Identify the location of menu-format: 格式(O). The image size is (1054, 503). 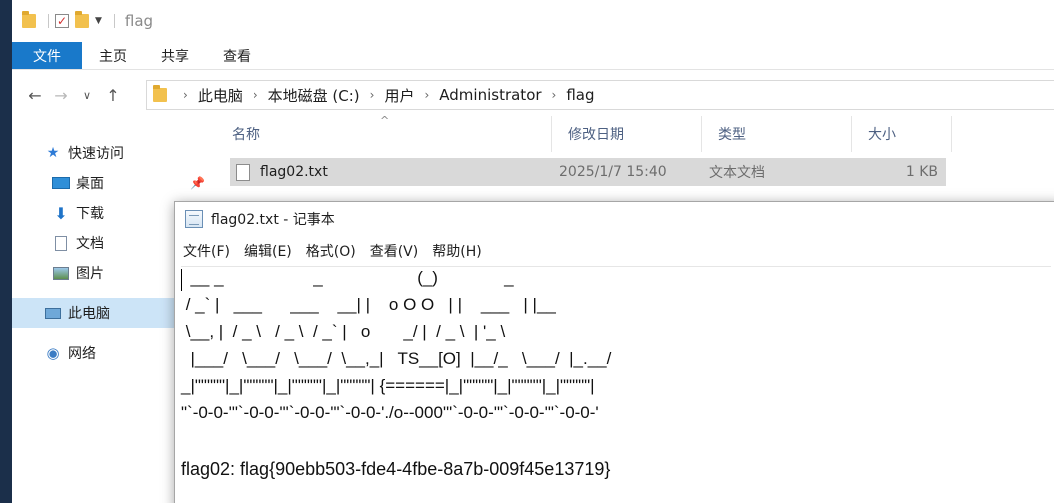
(331, 251).